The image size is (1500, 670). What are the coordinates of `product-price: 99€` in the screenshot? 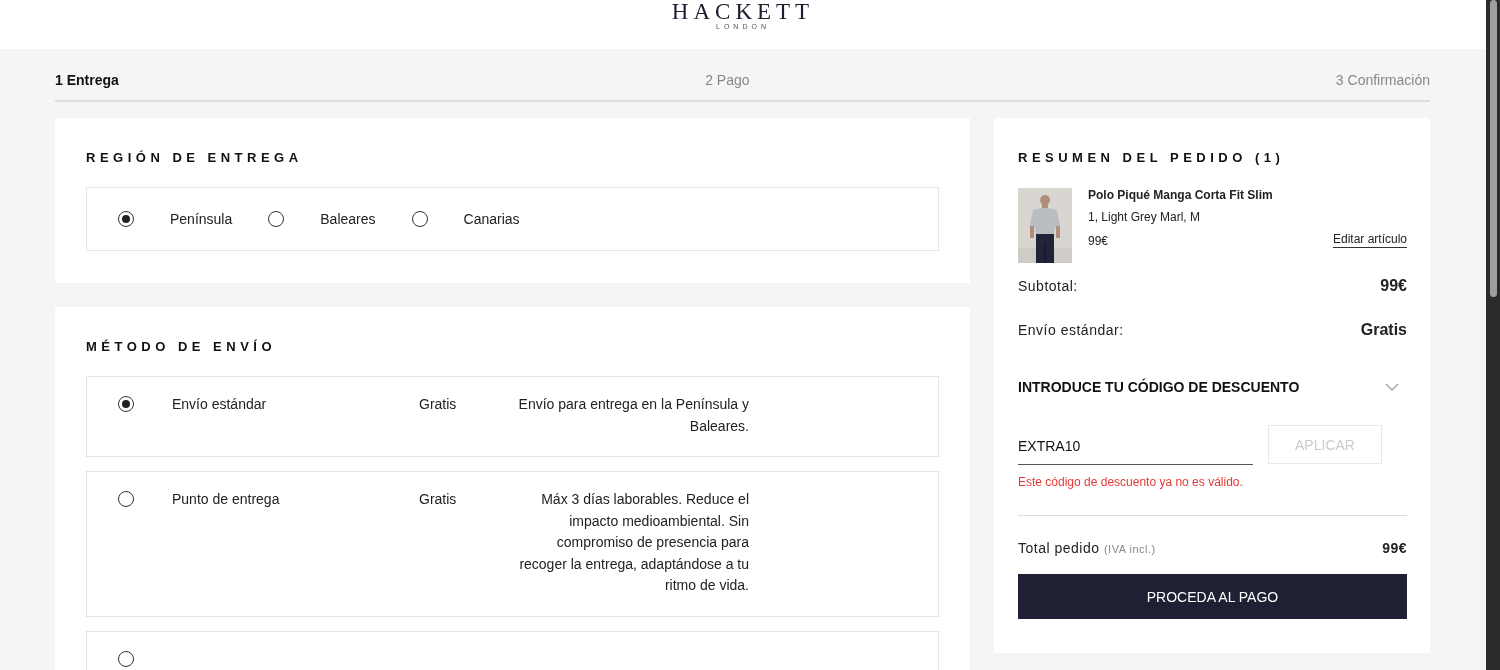 It's located at (1098, 241).